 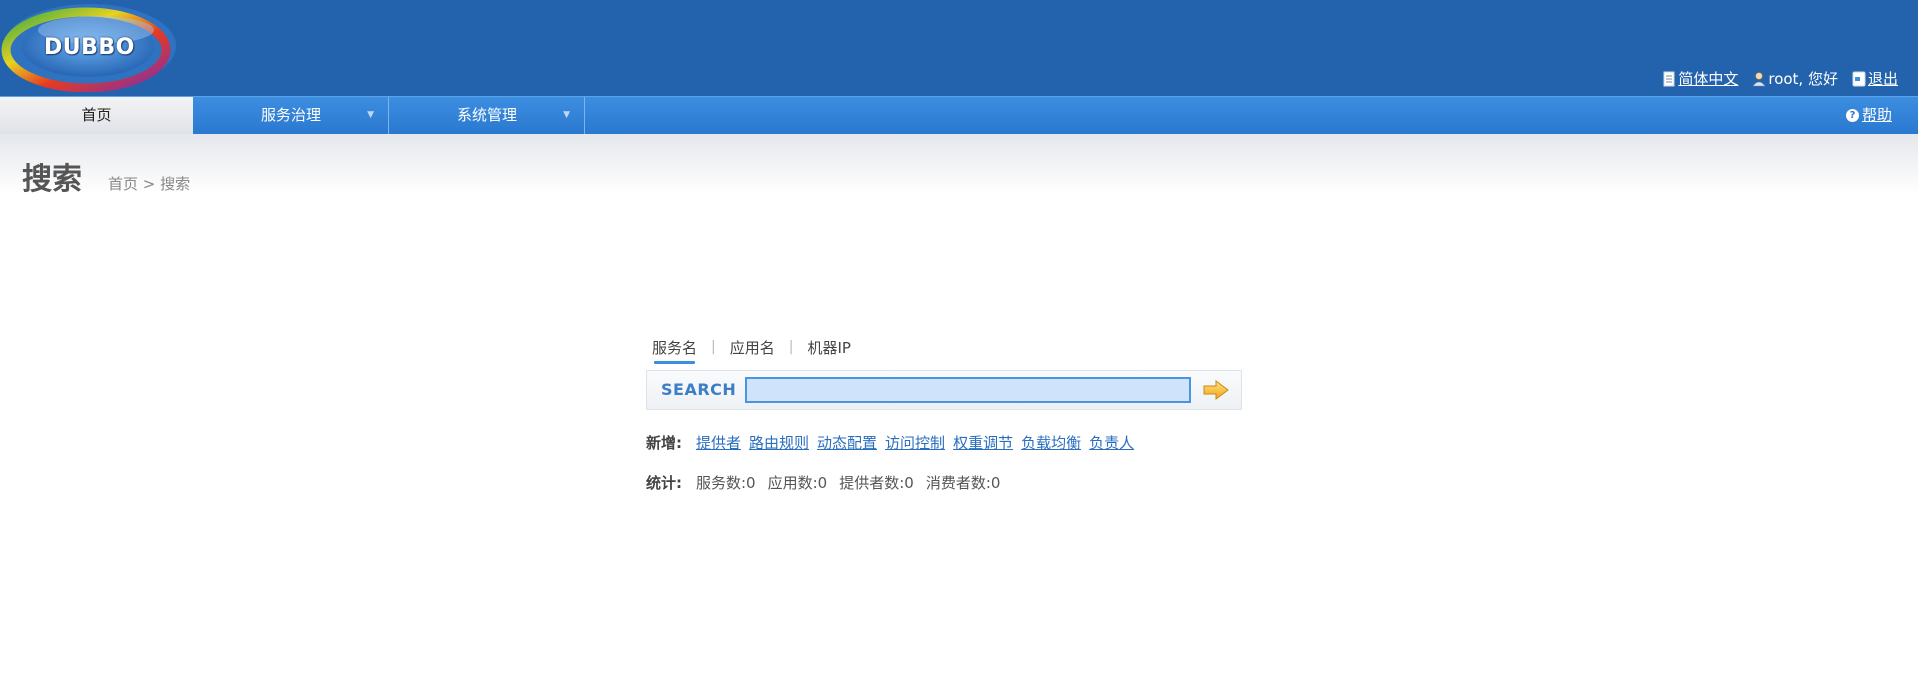 What do you see at coordinates (52, 179) in the screenshot?
I see `page-title: 搜索` at bounding box center [52, 179].